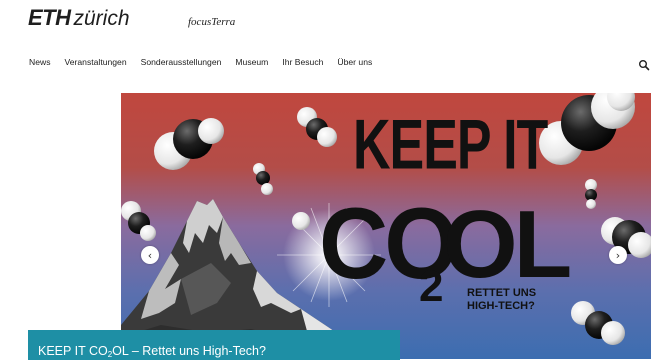  I want to click on site-name: focusTerra, so click(211, 22).